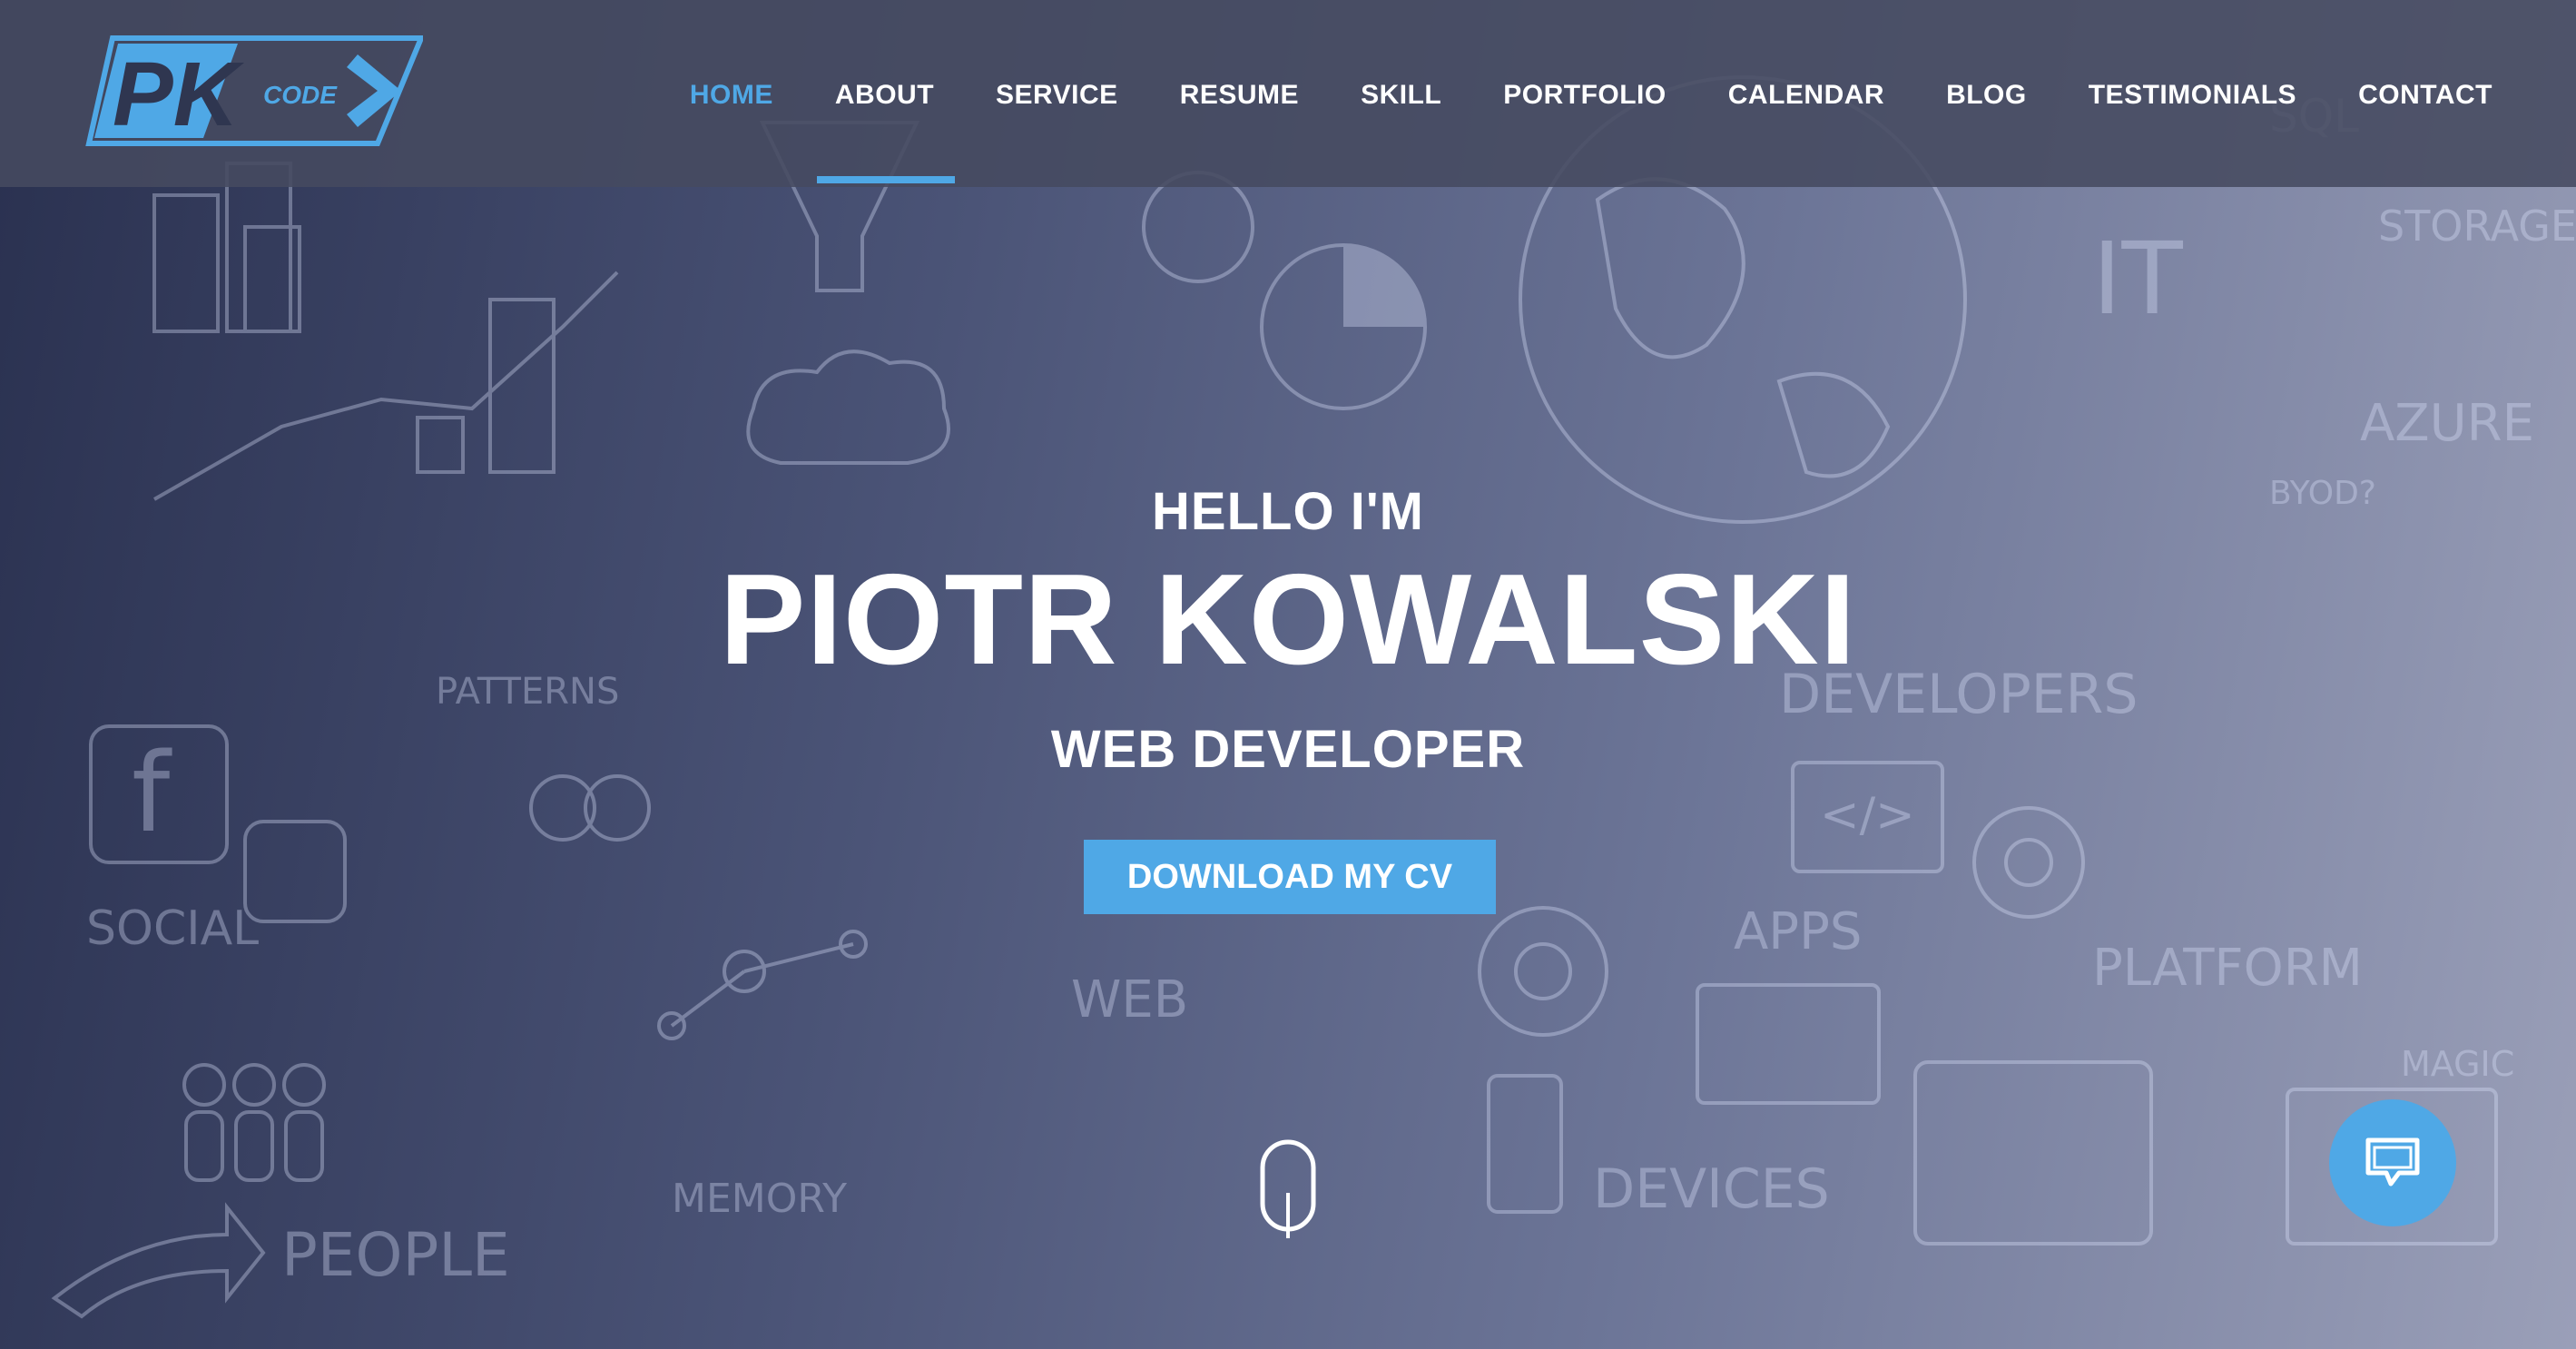  I want to click on svg-text: APPS, so click(1798, 931).